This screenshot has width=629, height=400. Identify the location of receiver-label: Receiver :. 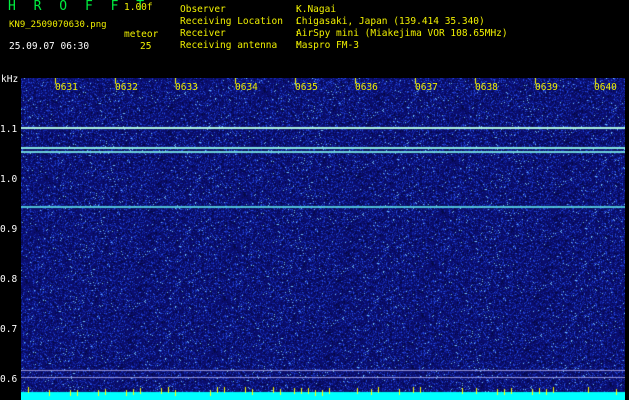
(243, 33).